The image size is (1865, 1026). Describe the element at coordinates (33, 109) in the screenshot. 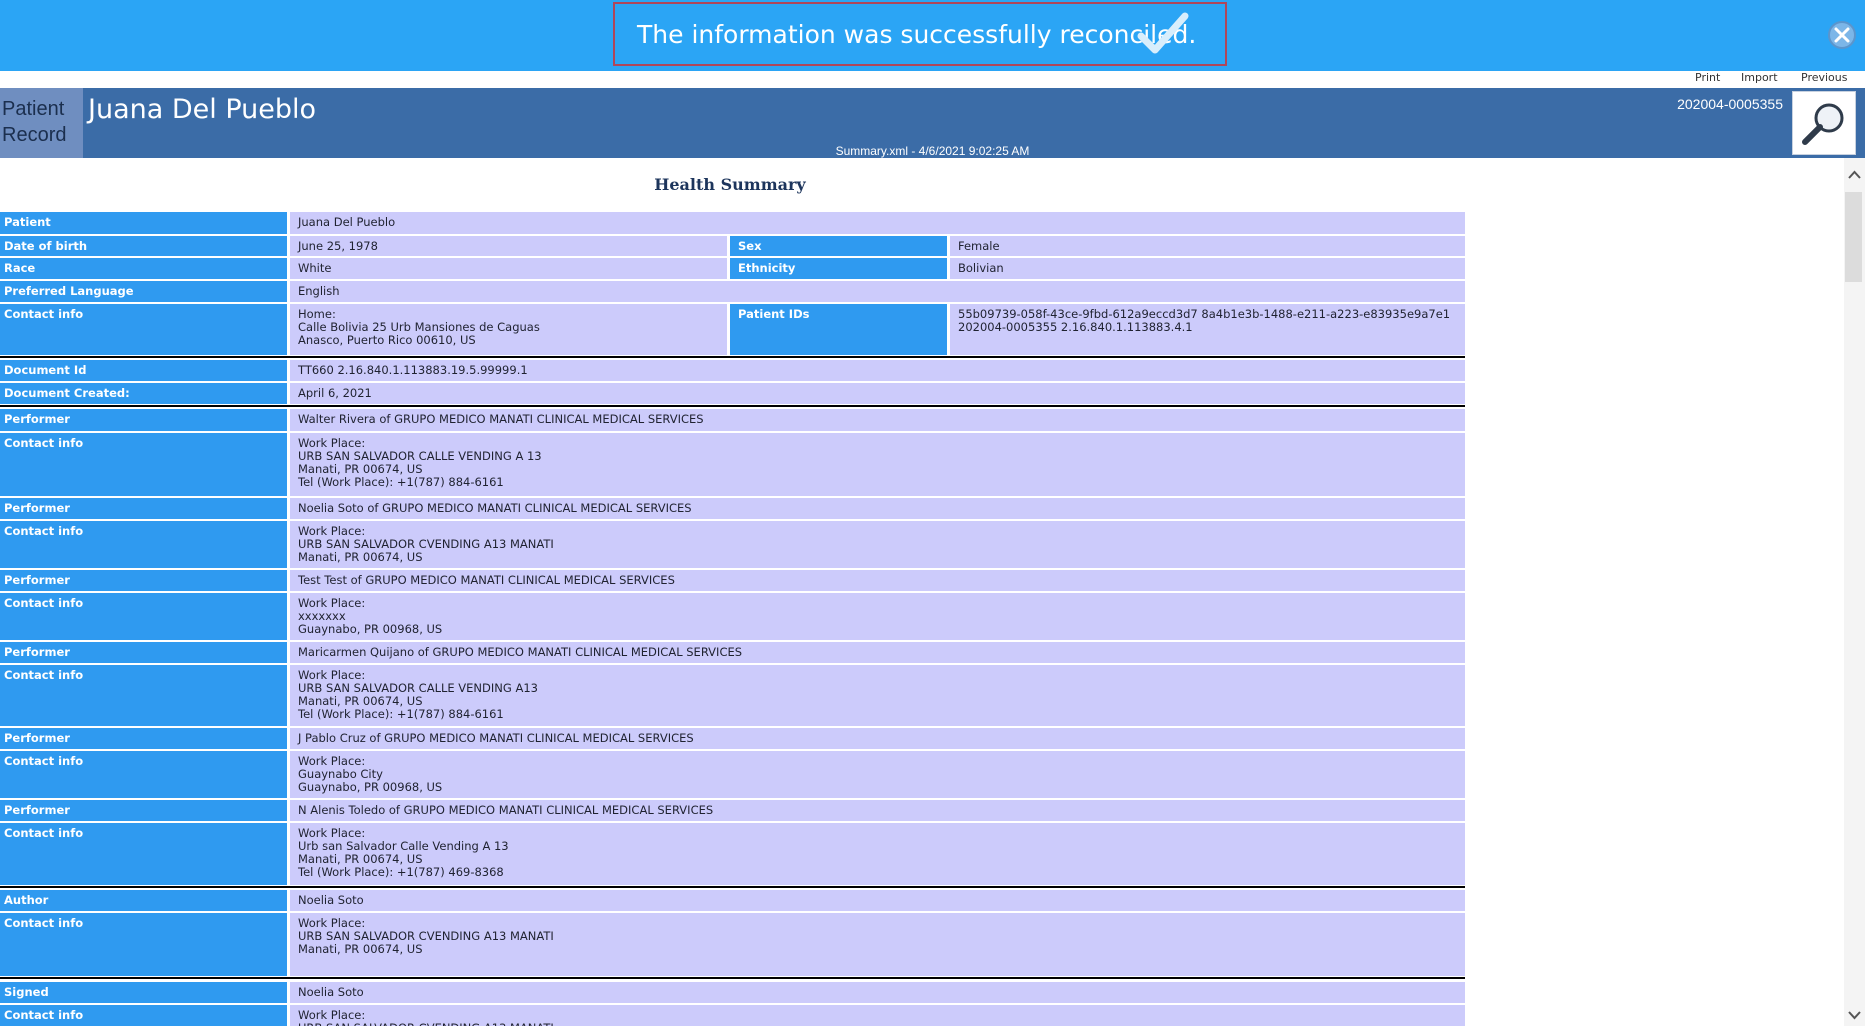

I see `patient-record-label-line1: Patient` at that location.